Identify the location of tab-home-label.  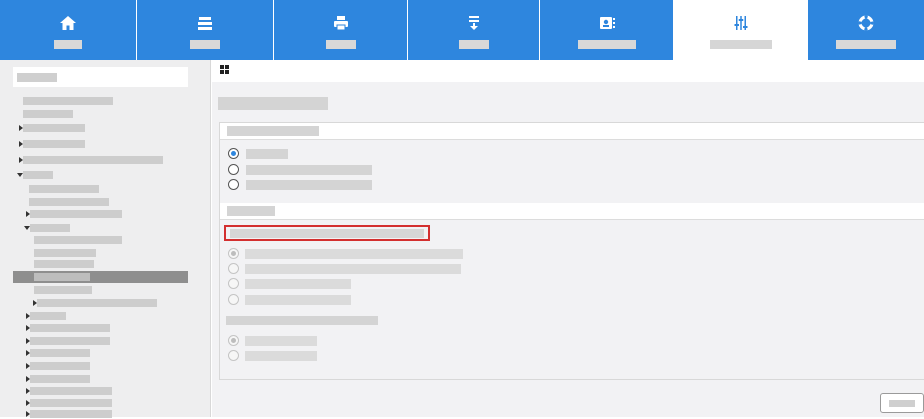
(68, 44).